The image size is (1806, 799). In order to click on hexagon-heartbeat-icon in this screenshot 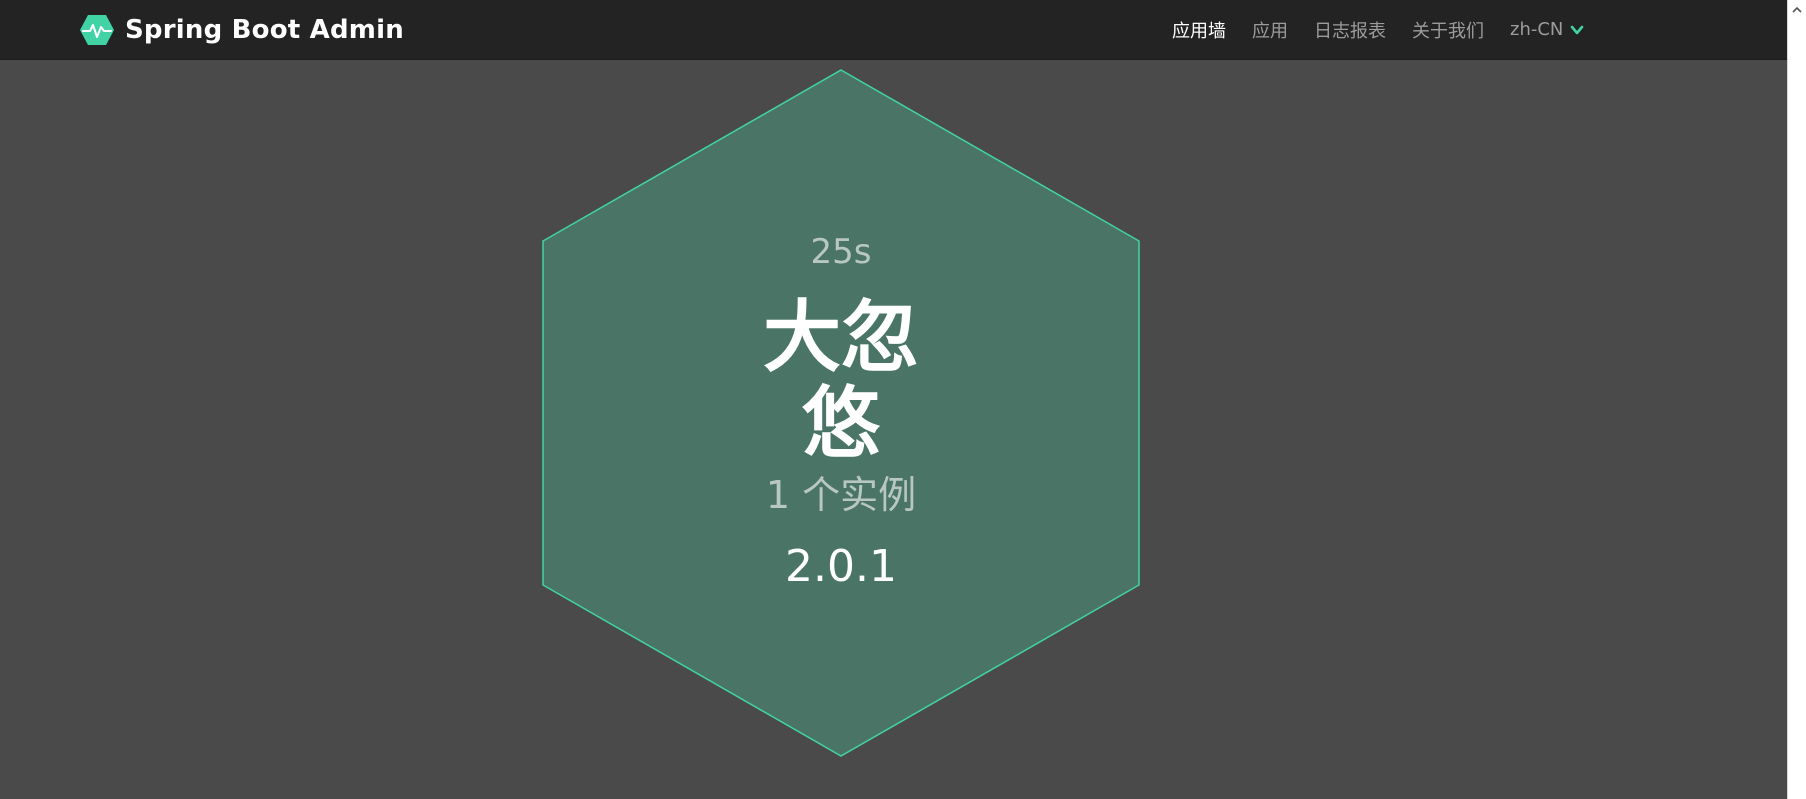, I will do `click(97, 30)`.